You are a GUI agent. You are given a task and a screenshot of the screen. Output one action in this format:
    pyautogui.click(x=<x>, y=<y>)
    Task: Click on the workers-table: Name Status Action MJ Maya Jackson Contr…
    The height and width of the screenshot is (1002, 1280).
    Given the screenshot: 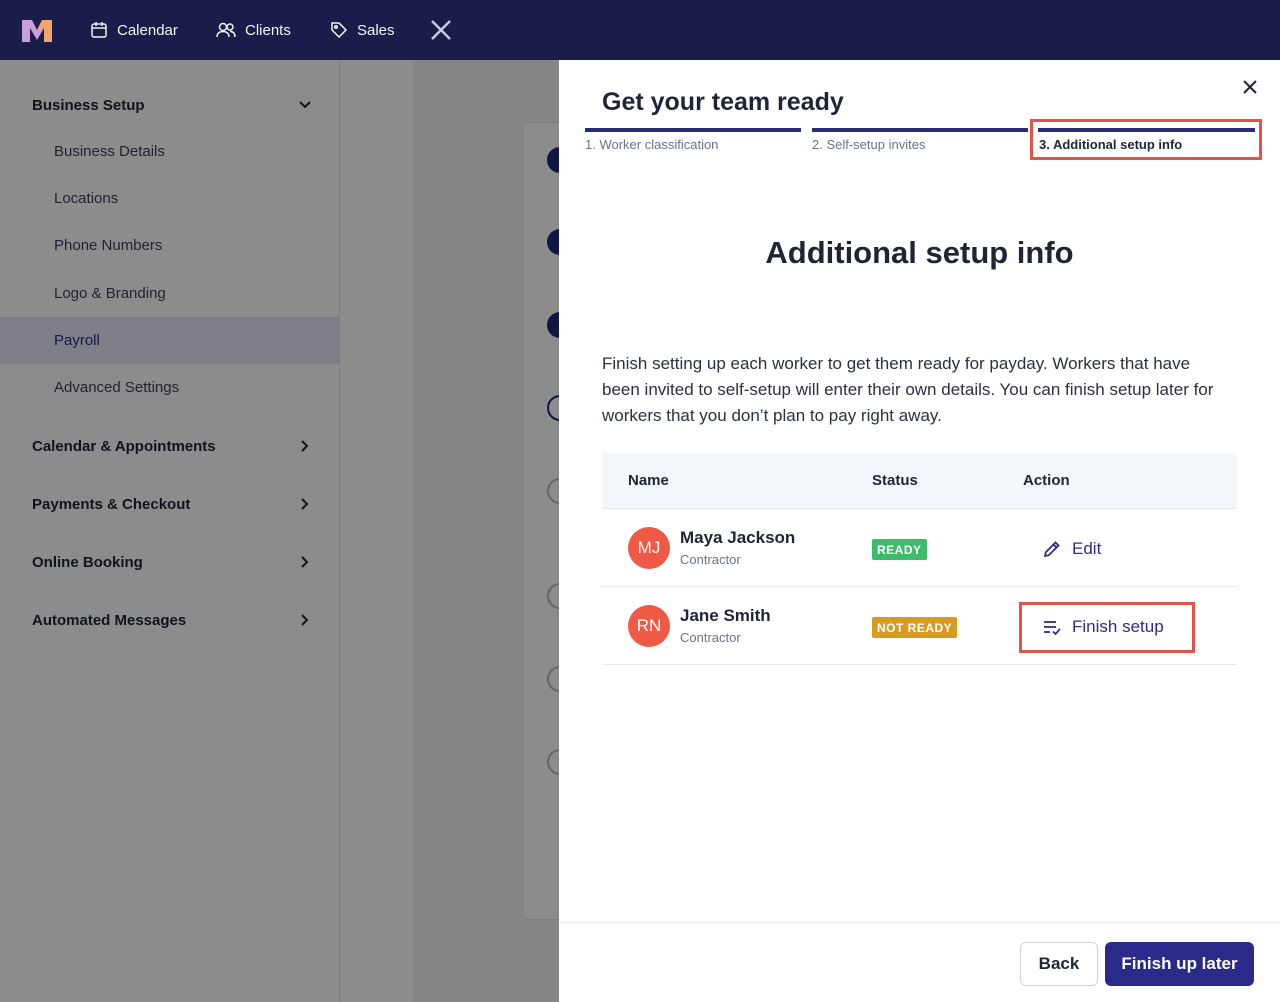 What is the action you would take?
    pyautogui.click(x=919, y=559)
    